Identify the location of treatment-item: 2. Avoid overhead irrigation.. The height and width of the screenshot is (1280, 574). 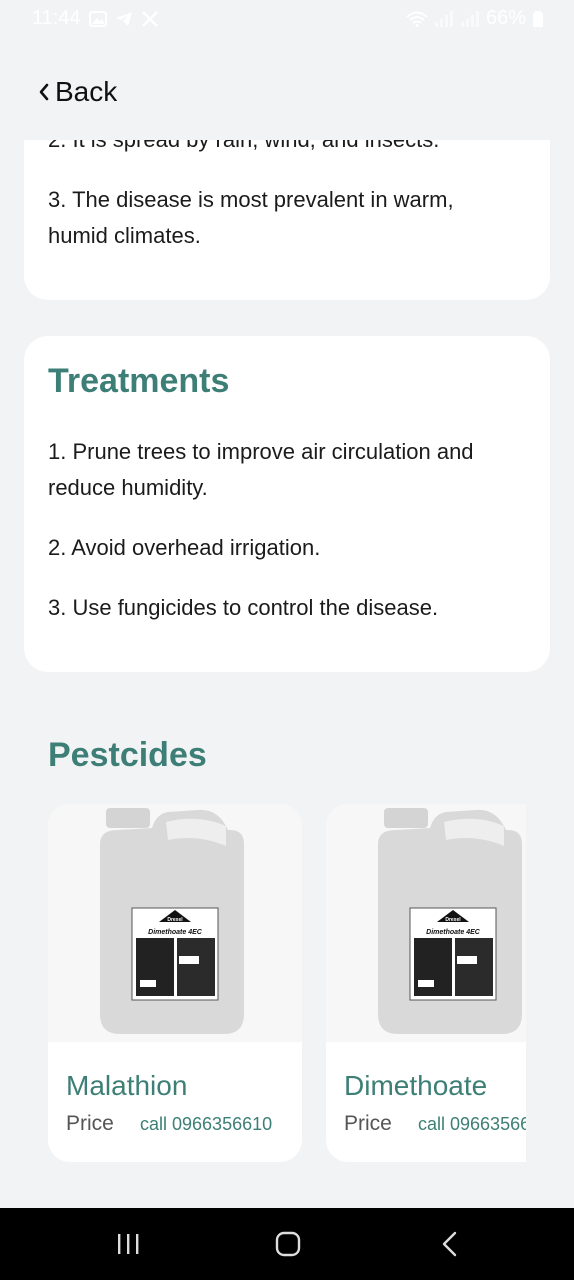
(184, 547).